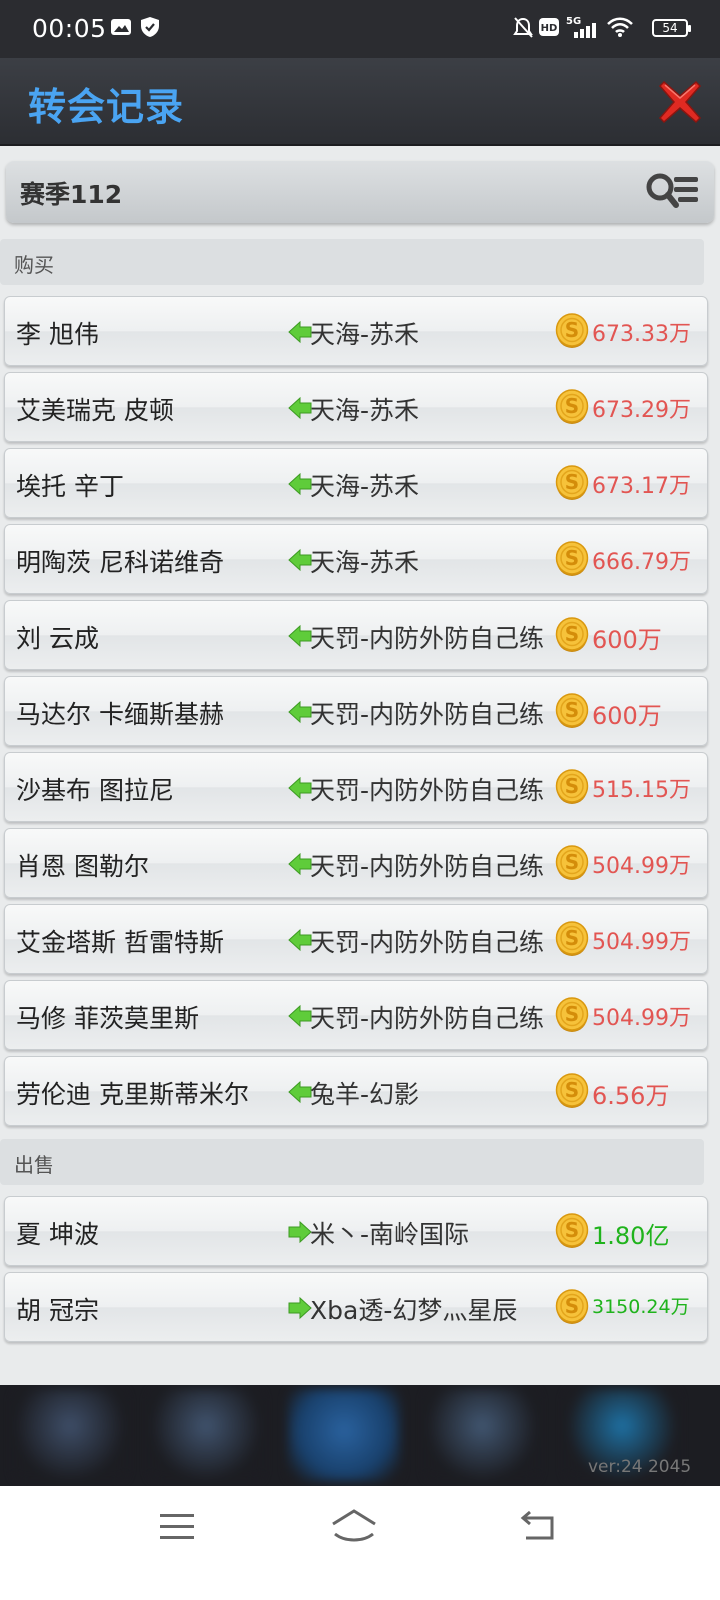 The image size is (720, 1600). I want to click on transfer-price: 515.15万, so click(641, 790).